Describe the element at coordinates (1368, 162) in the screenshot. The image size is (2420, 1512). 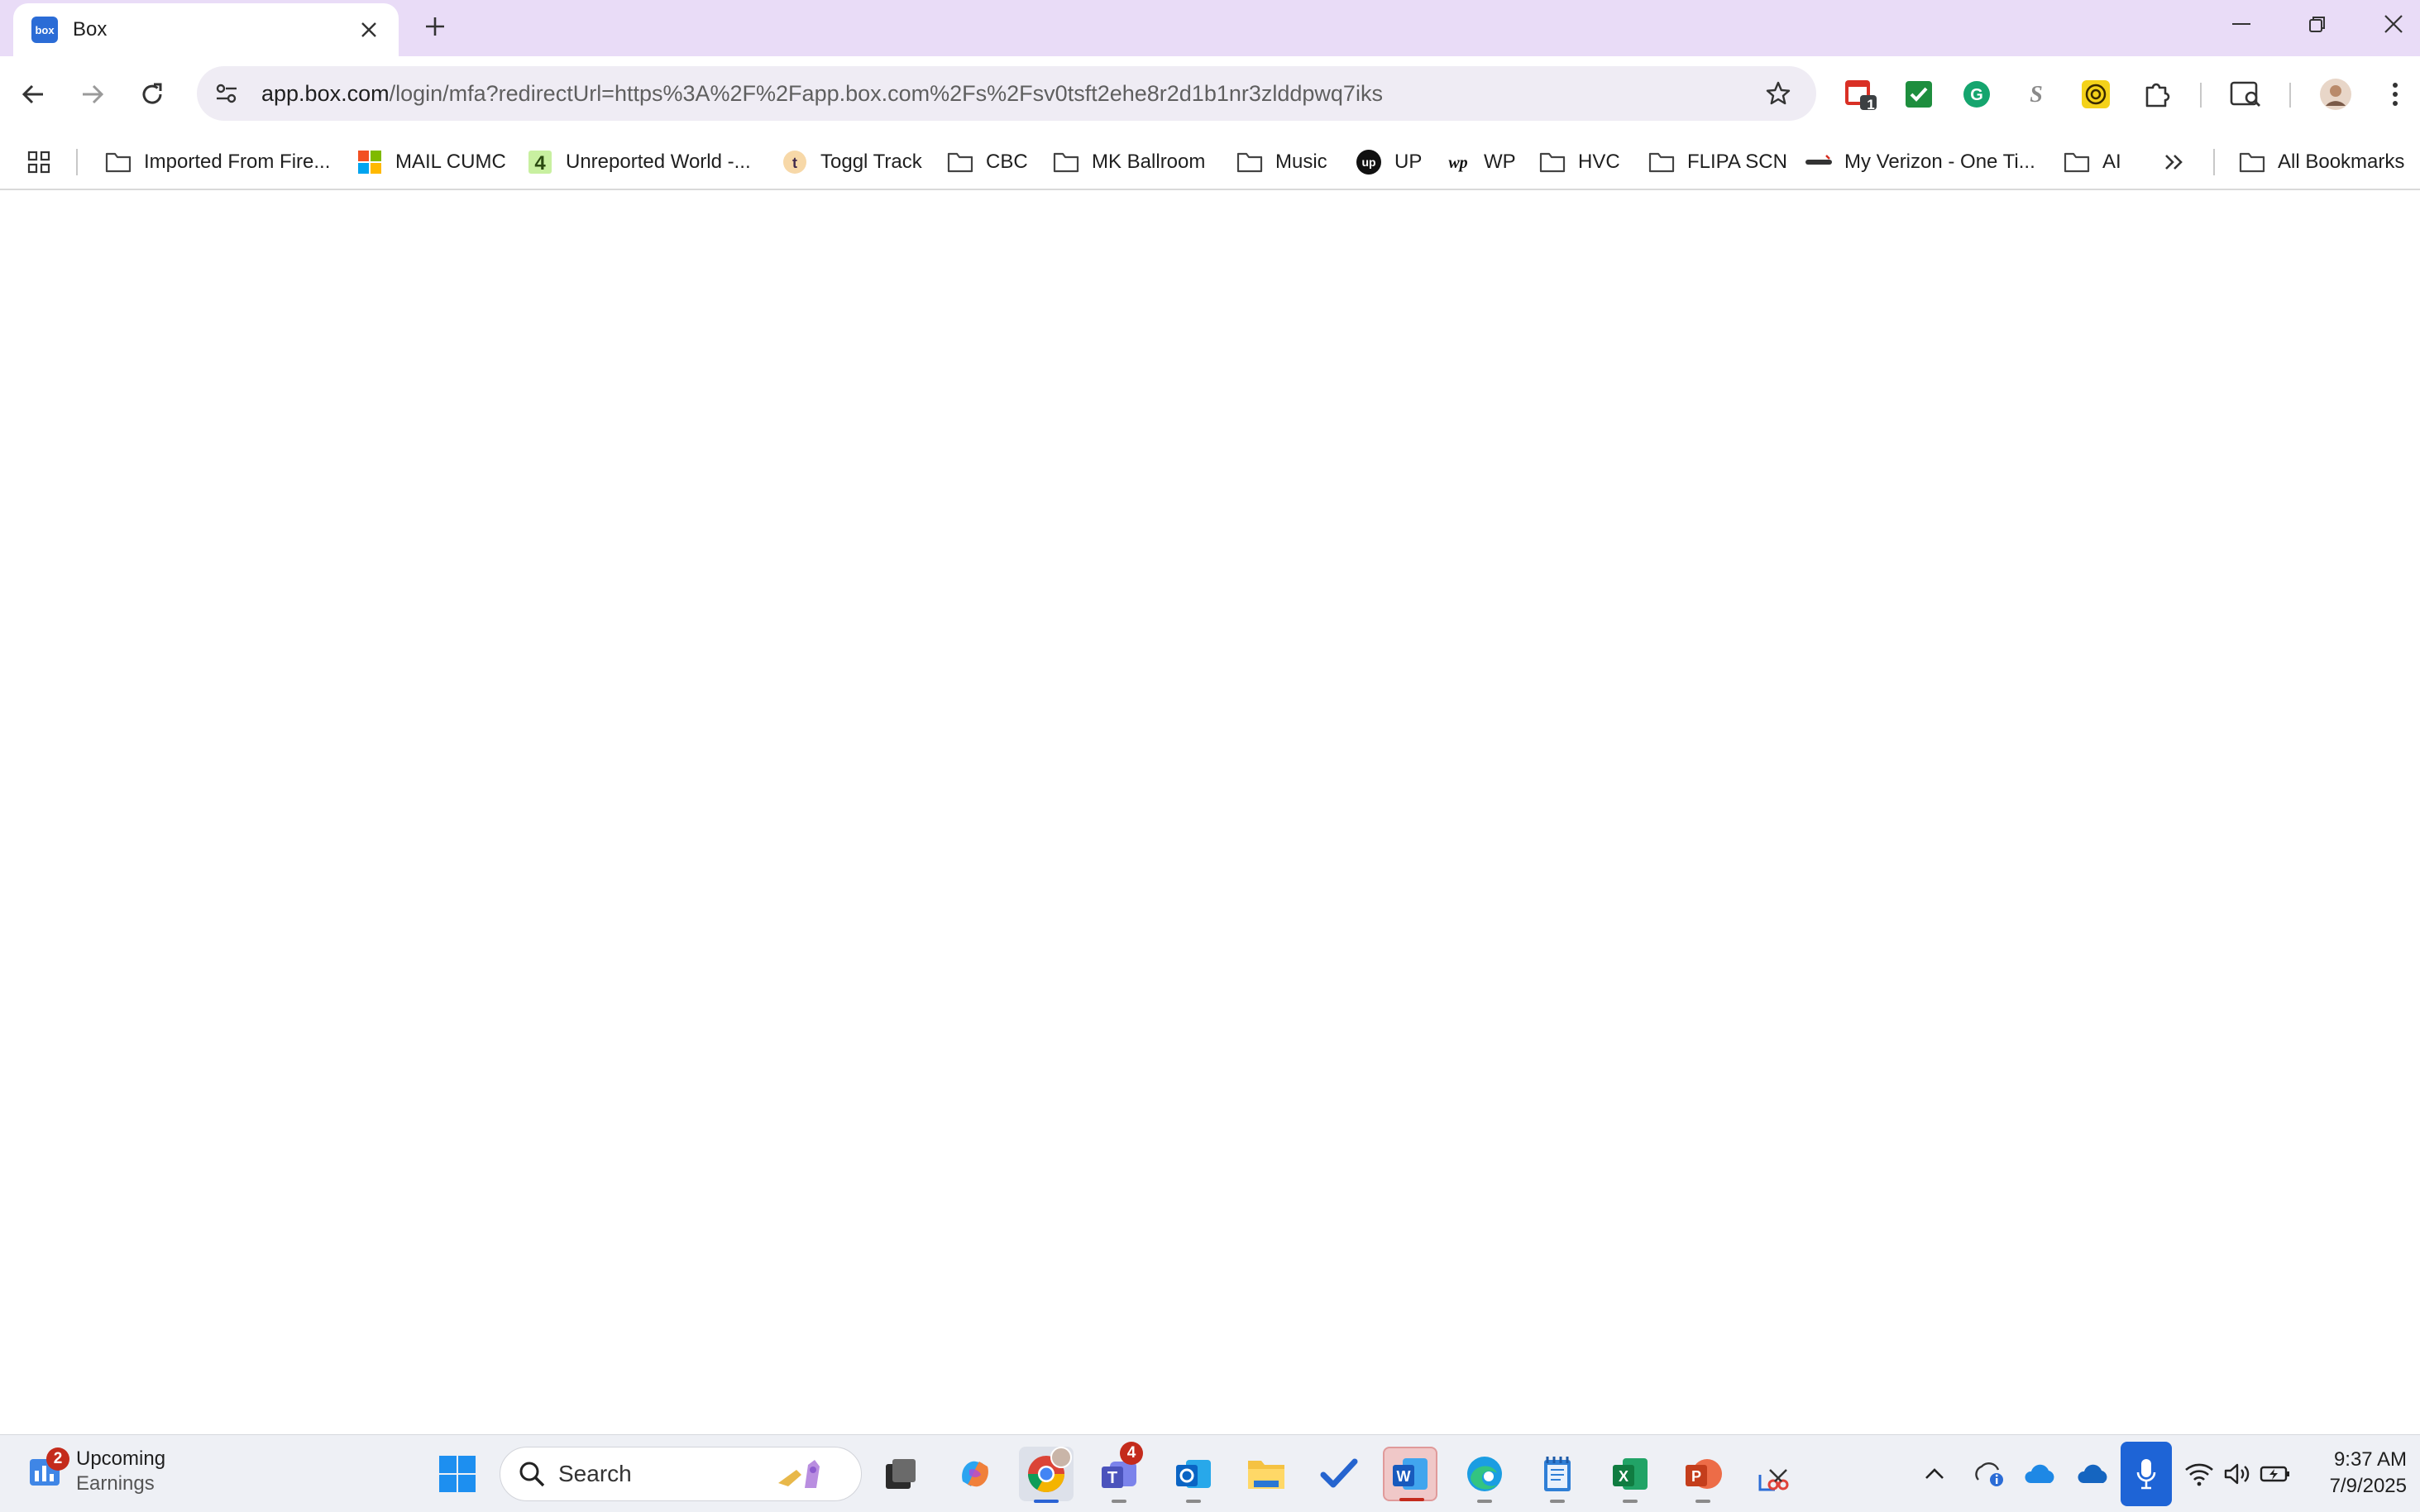
I see `svg-text: up` at that location.